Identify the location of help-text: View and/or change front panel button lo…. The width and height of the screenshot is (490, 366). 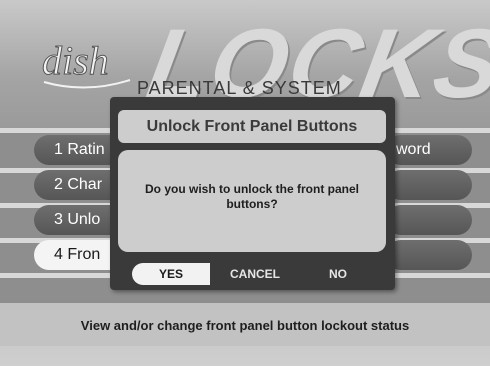
(245, 325).